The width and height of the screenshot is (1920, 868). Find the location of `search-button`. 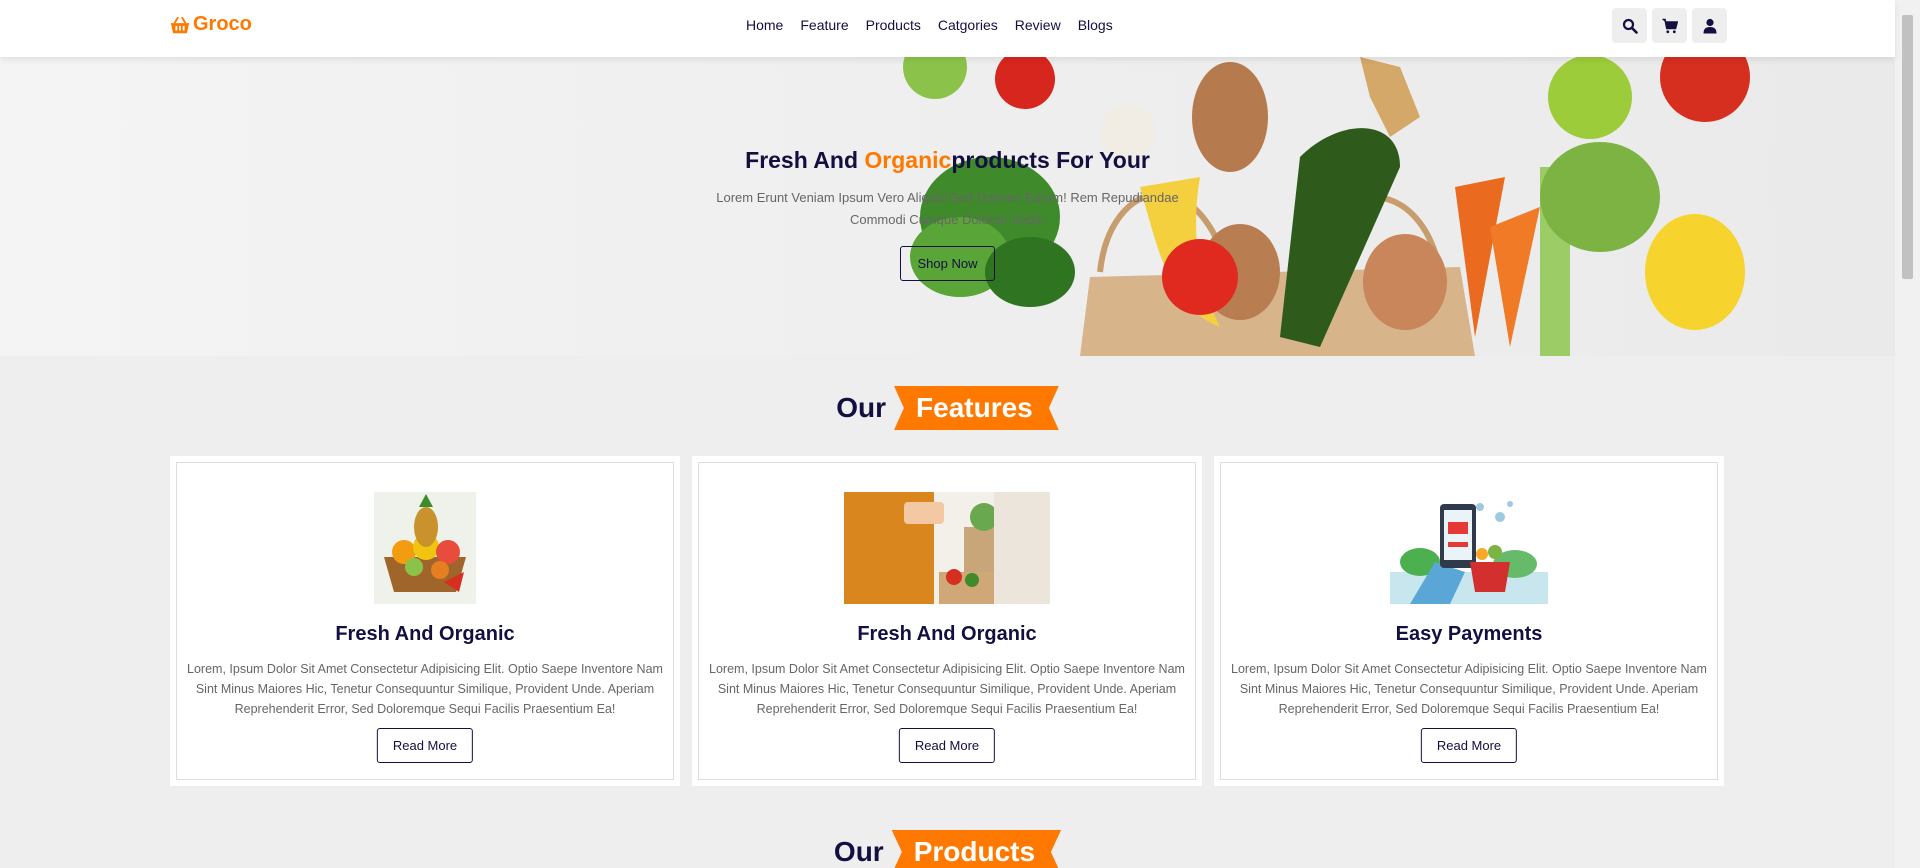

search-button is located at coordinates (1629, 25).